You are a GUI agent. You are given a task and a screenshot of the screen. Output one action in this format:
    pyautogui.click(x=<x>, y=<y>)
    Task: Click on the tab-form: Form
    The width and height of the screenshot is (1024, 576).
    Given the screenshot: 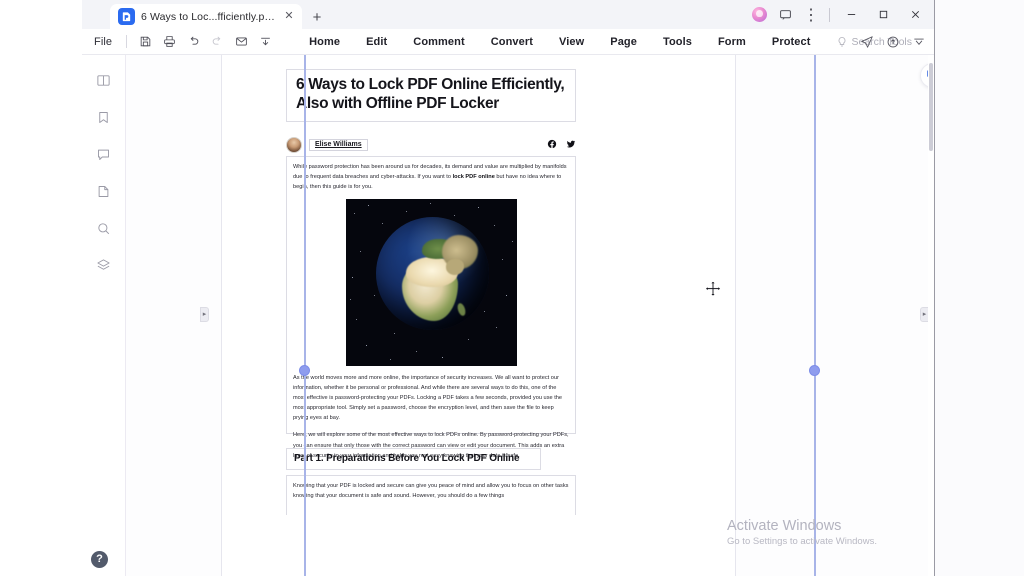 What is the action you would take?
    pyautogui.click(x=732, y=42)
    